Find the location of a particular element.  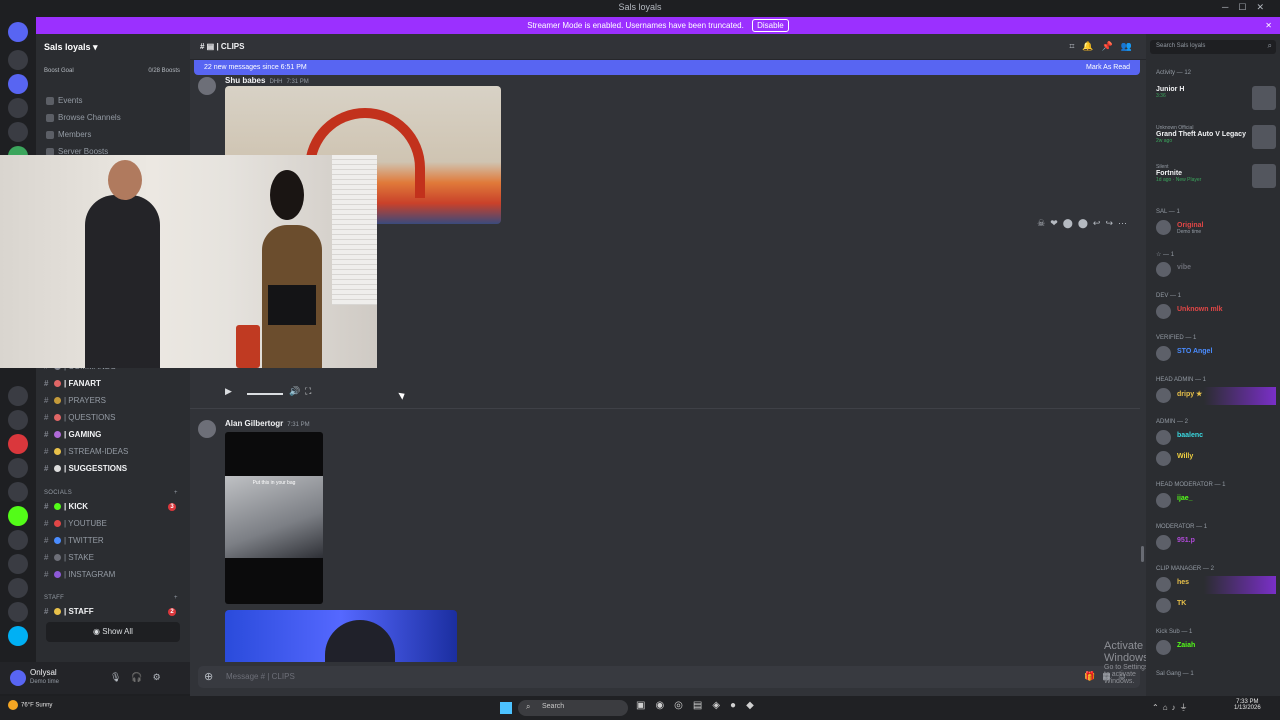

member-item: 951.p is located at coordinates (1216, 543).